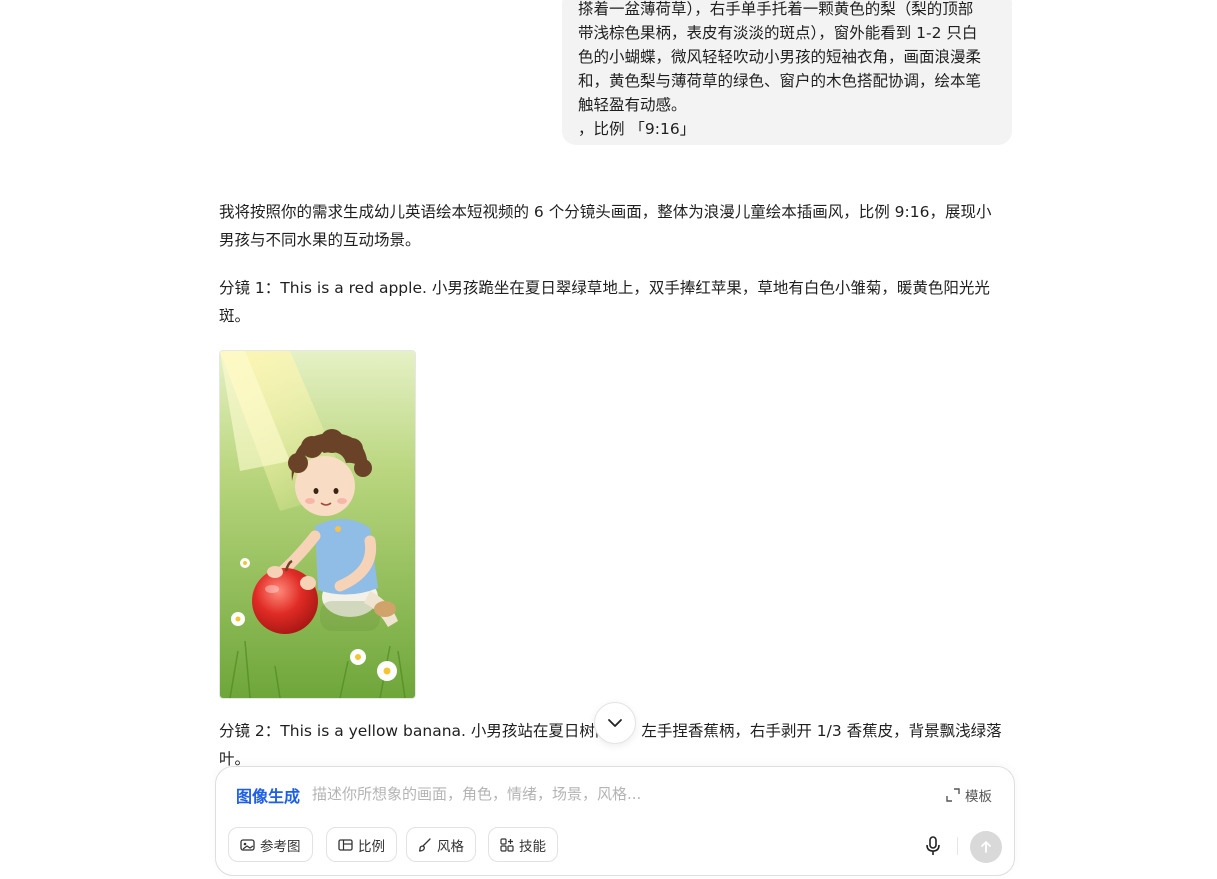  Describe the element at coordinates (780, 81) in the screenshot. I see `user-message-line: 和，黄色梨与薄荷草的绿色、窗户的木色搭配协调，绘本笔` at that location.